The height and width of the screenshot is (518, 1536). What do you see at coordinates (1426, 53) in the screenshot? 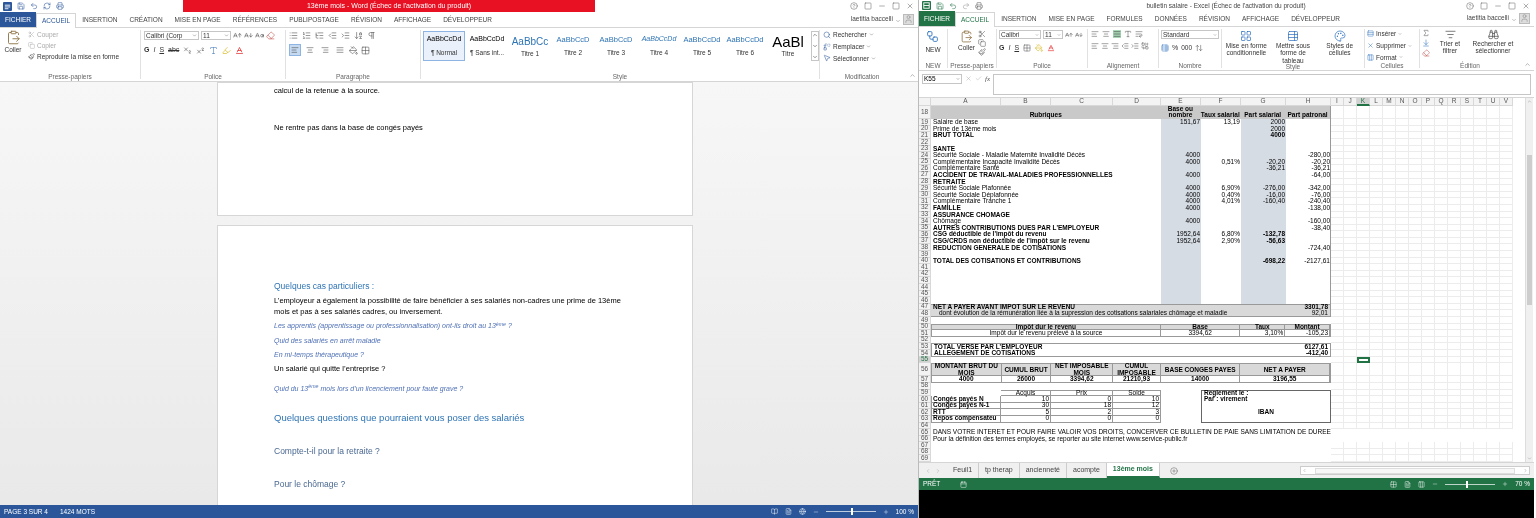
I see `clear-icon` at bounding box center [1426, 53].